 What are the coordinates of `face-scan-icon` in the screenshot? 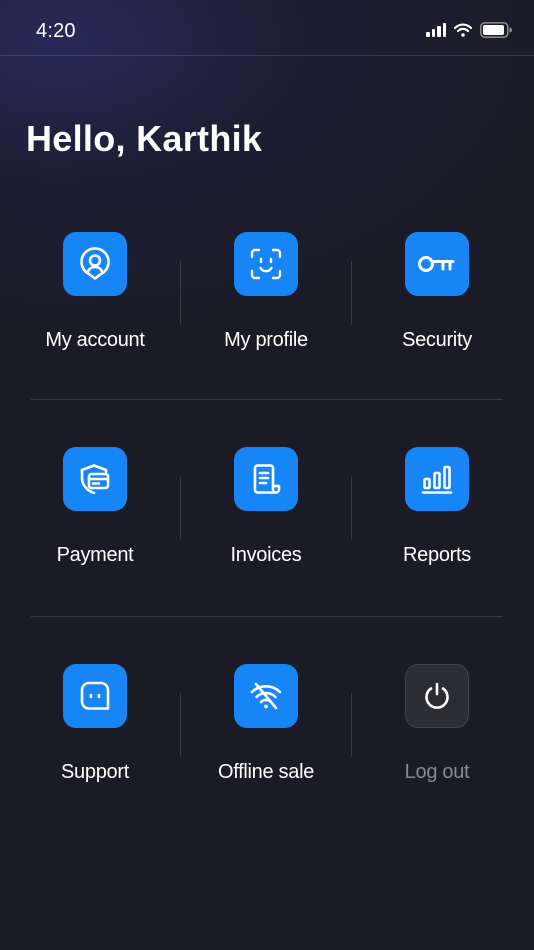 It's located at (266, 264).